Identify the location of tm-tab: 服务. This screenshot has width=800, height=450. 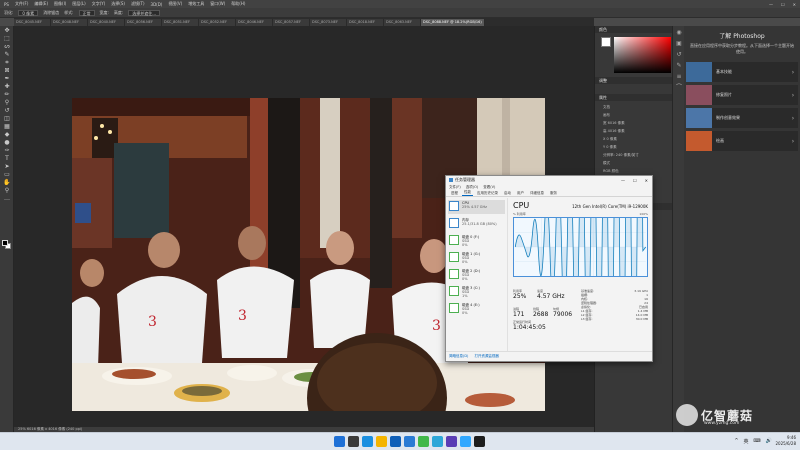
(553, 193).